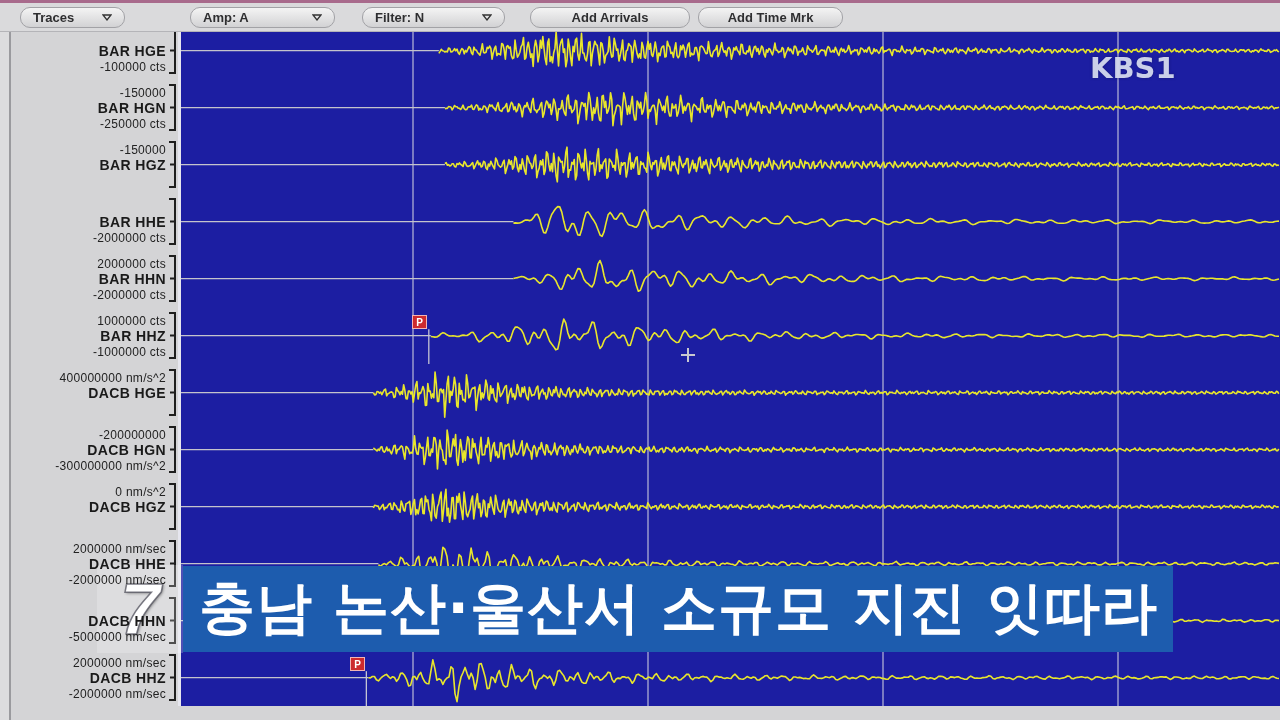  Describe the element at coordinates (112, 378) in the screenshot. I see `scale-label: 400000000 nm/s^2` at that location.